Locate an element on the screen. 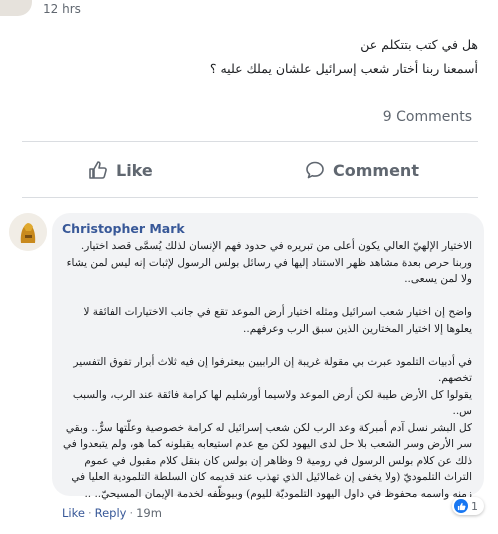 The width and height of the screenshot is (498, 534). comment-line: س.. is located at coordinates (462, 411).